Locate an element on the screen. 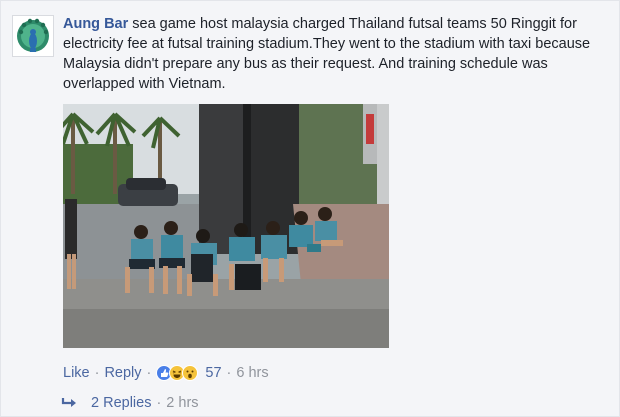 Image resolution: width=620 pixels, height=417 pixels. reaction-count: 57 is located at coordinates (213, 373).